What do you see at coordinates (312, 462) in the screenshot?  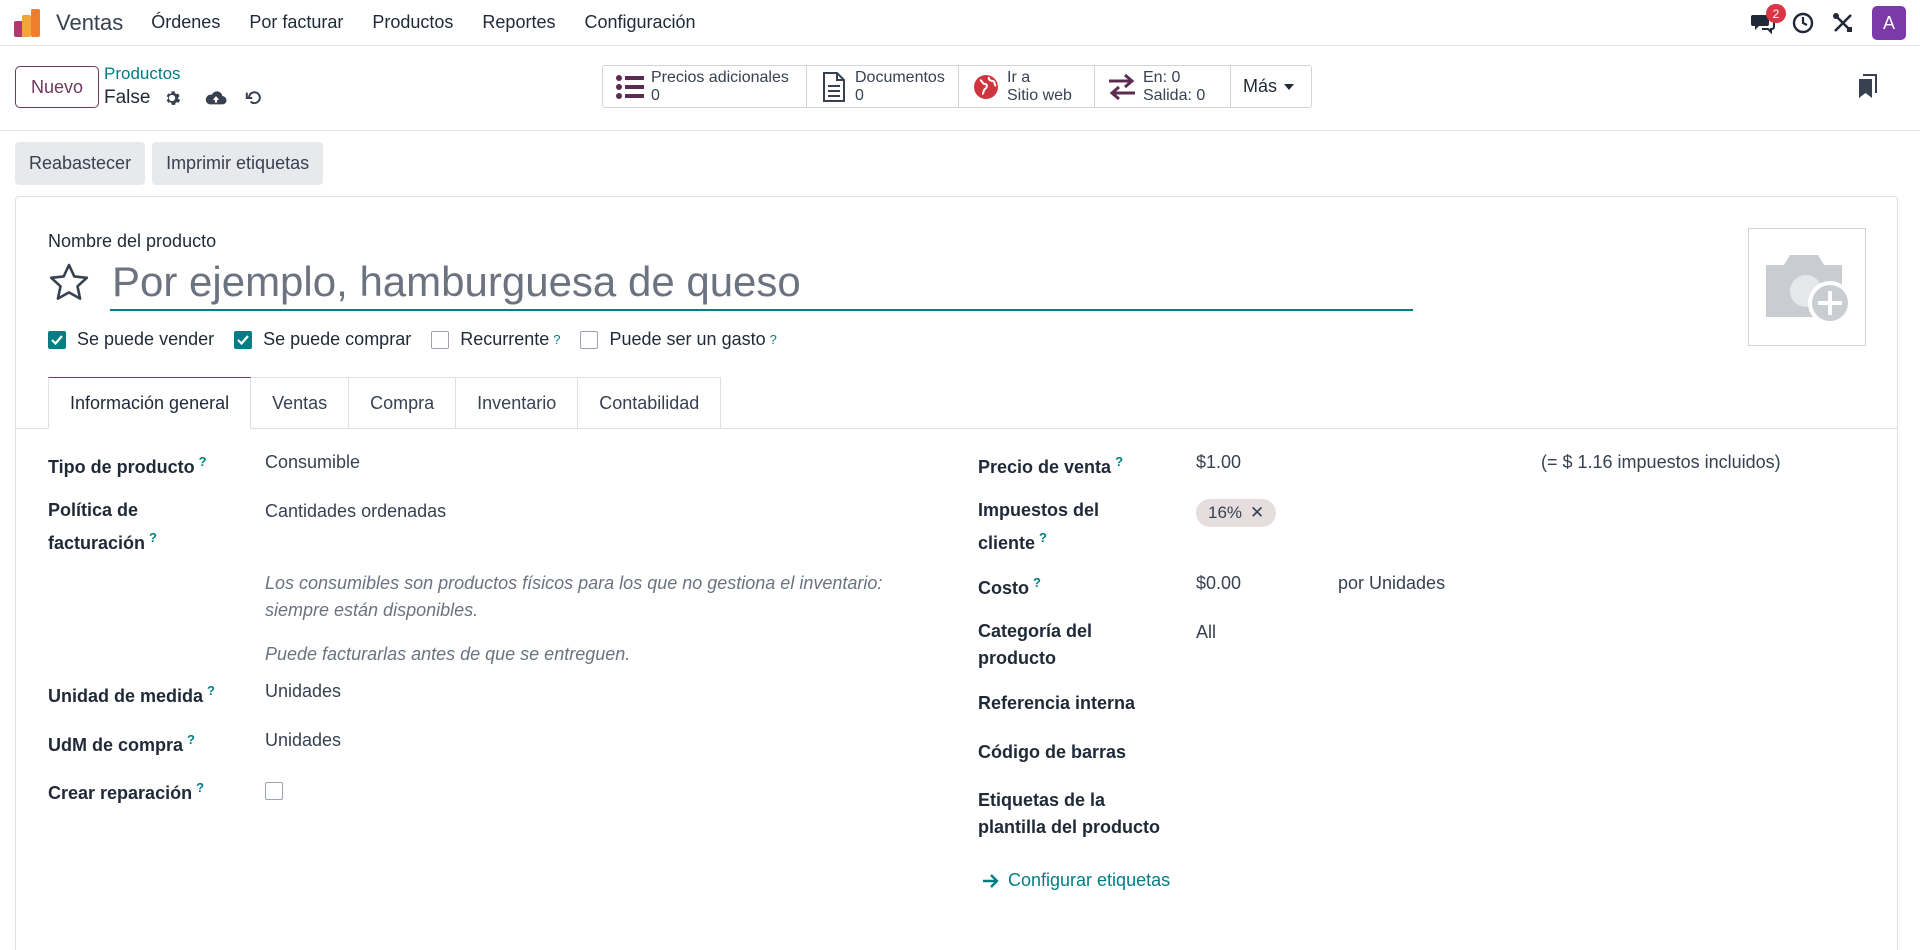 I see `product-type-value: Consumible` at bounding box center [312, 462].